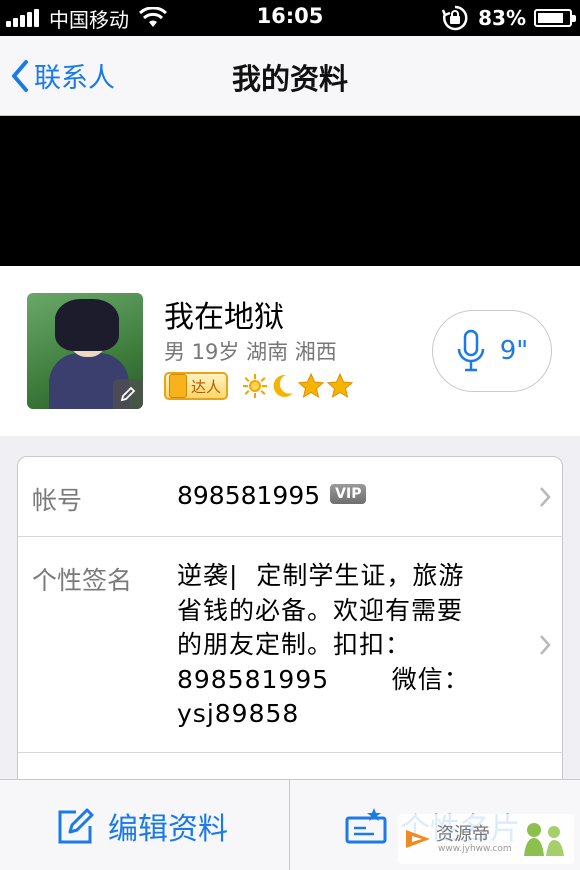 This screenshot has width=580, height=870. What do you see at coordinates (255, 386) in the screenshot?
I see `sun-level-icon` at bounding box center [255, 386].